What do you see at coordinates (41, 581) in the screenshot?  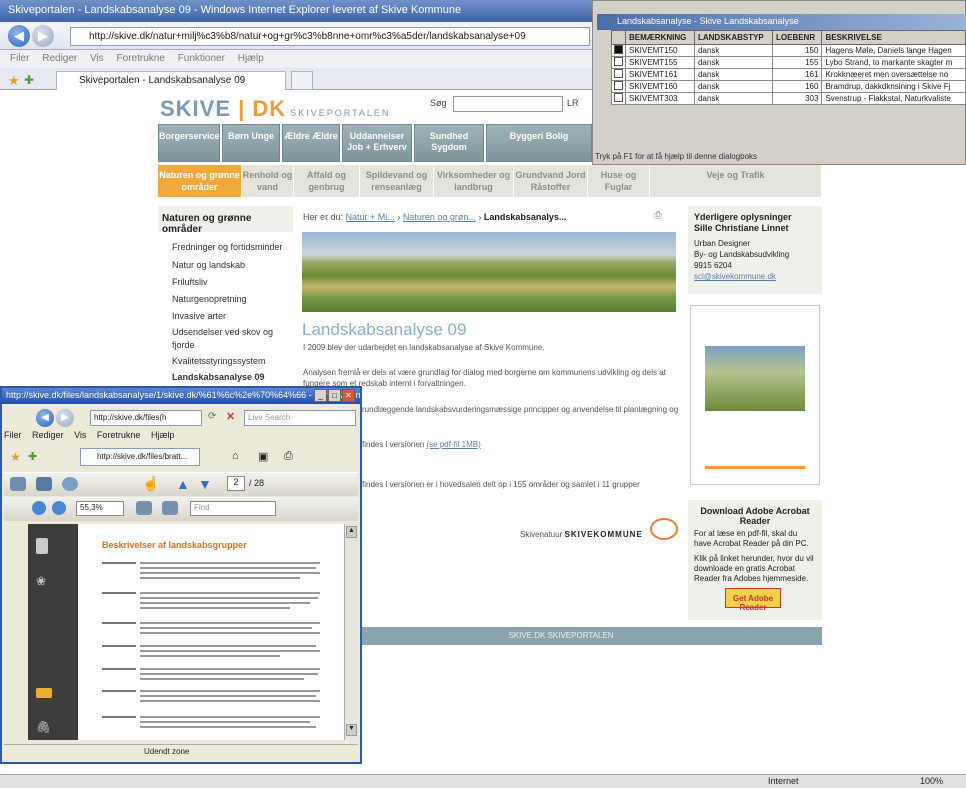 I see `bookmarks-panel-icon: ❀` at bounding box center [41, 581].